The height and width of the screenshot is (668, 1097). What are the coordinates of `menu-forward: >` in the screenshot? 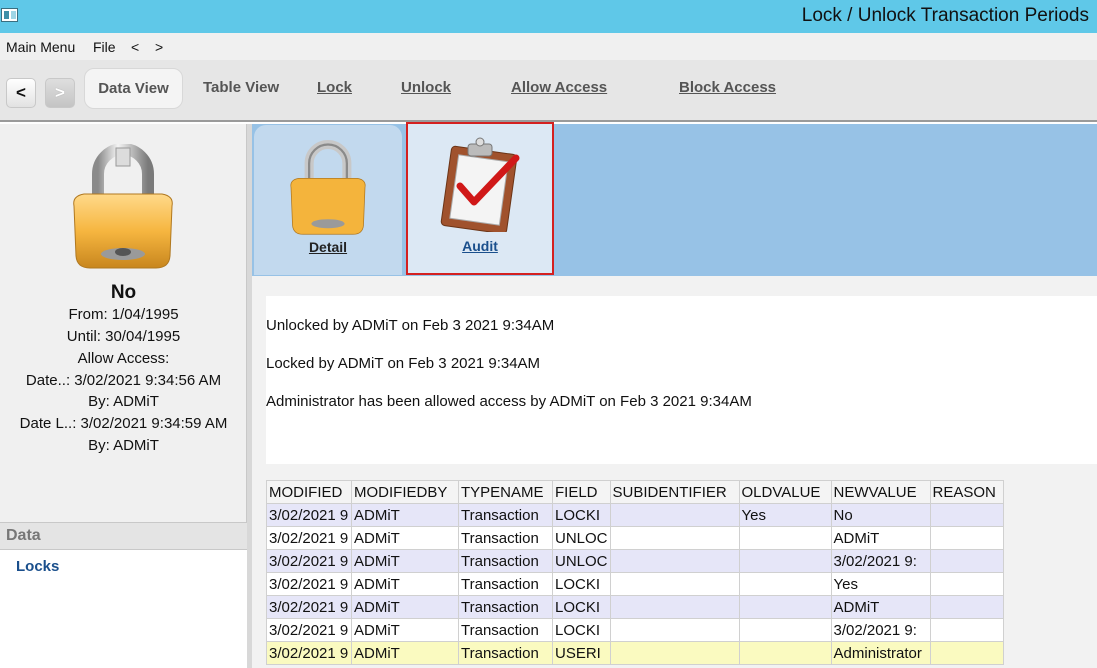 It's located at (159, 47).